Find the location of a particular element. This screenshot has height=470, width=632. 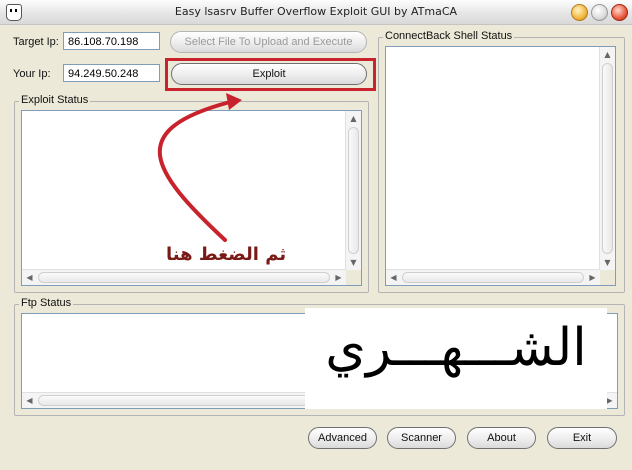

signature-text: الشـــهـــري is located at coordinates (456, 348).